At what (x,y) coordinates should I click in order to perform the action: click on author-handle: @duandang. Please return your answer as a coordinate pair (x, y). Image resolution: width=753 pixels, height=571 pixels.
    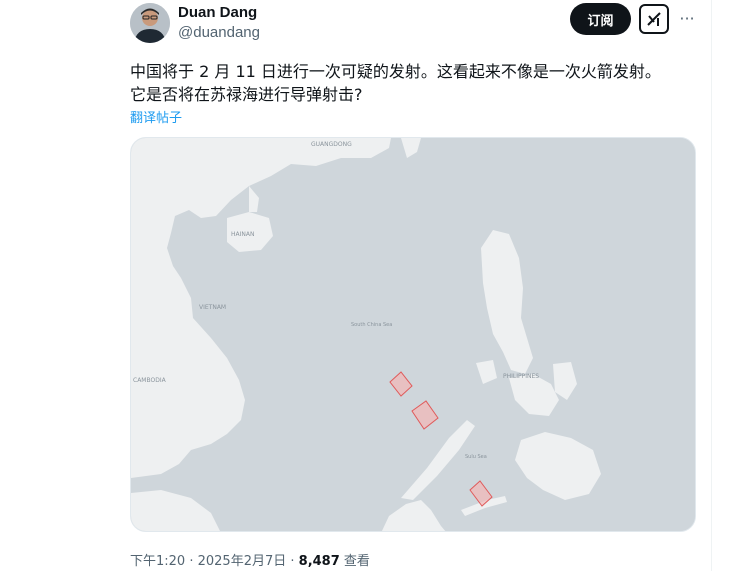
    Looking at the image, I should click on (219, 32).